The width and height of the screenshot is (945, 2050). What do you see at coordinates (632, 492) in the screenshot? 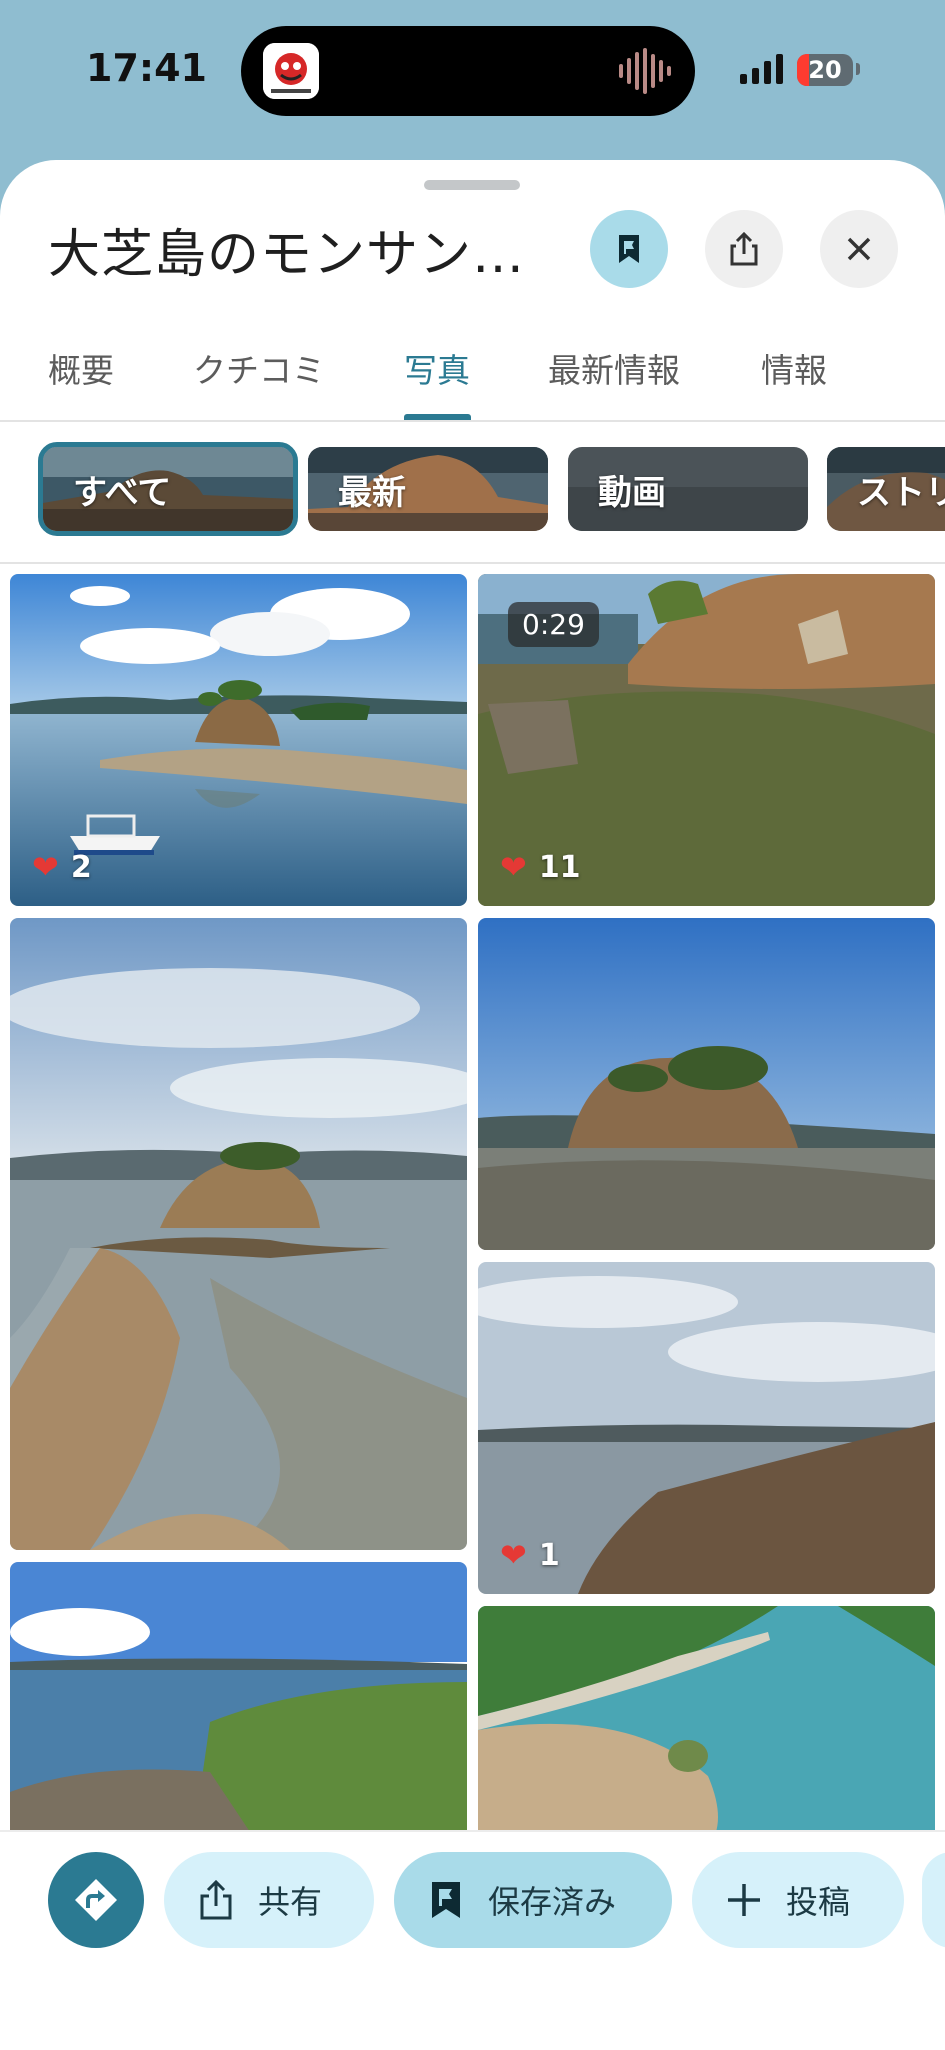
I see `chip-label: 動画` at bounding box center [632, 492].